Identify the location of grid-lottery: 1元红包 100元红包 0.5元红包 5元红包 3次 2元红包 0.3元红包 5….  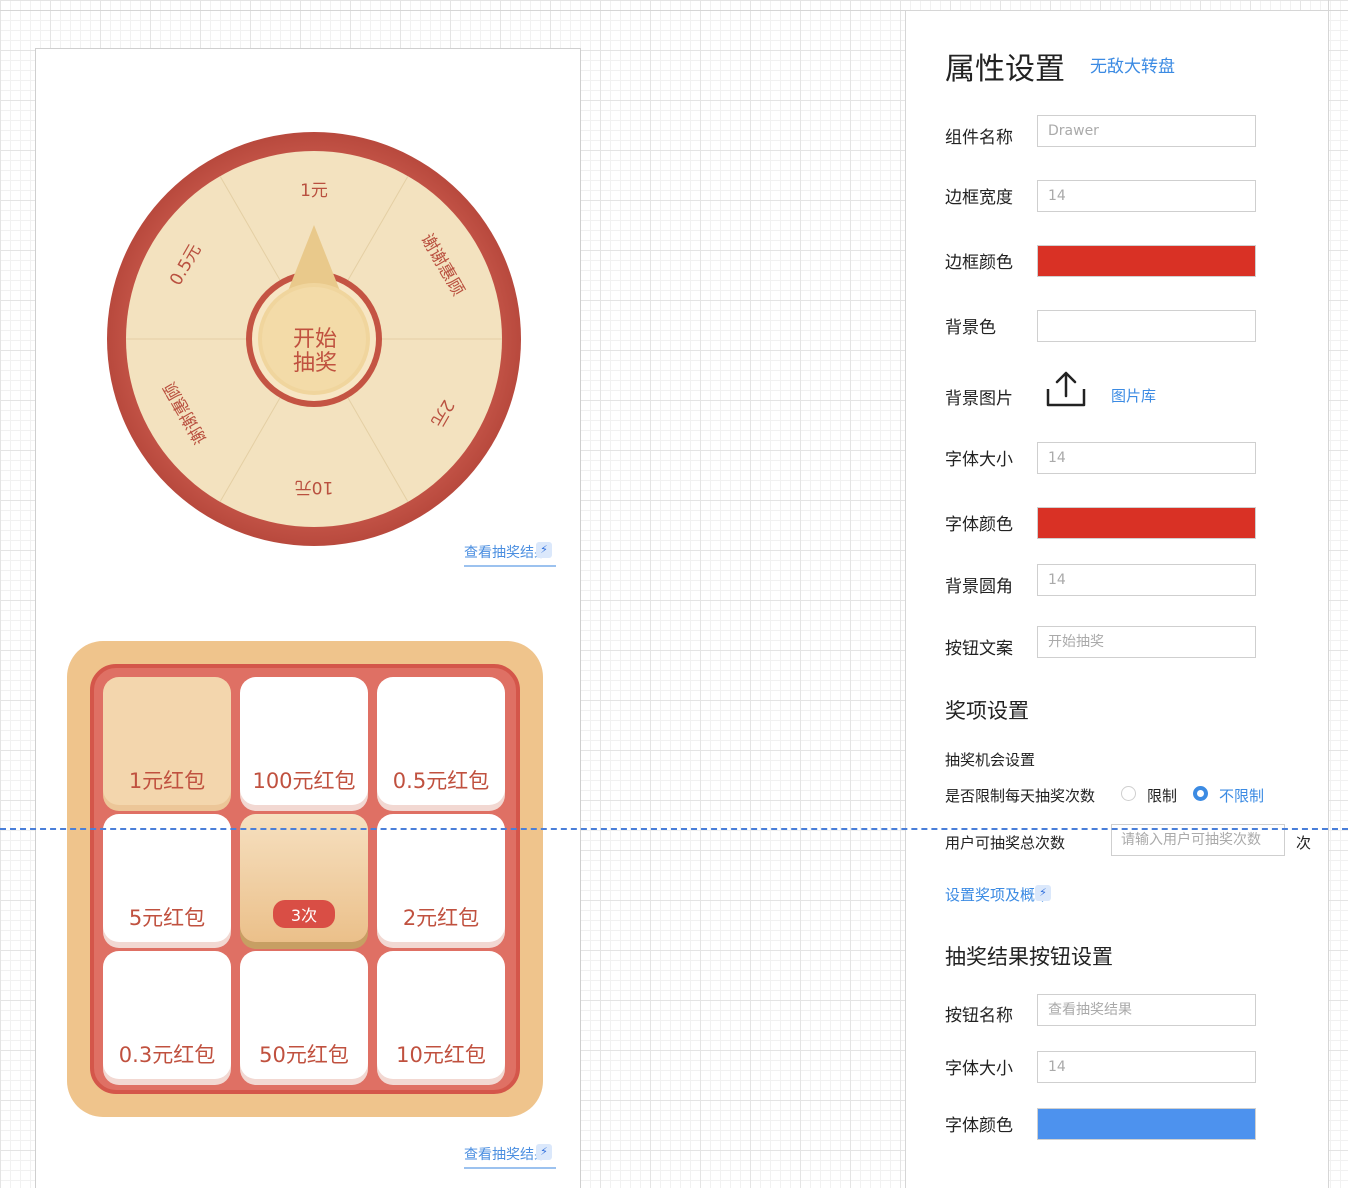
(305, 879).